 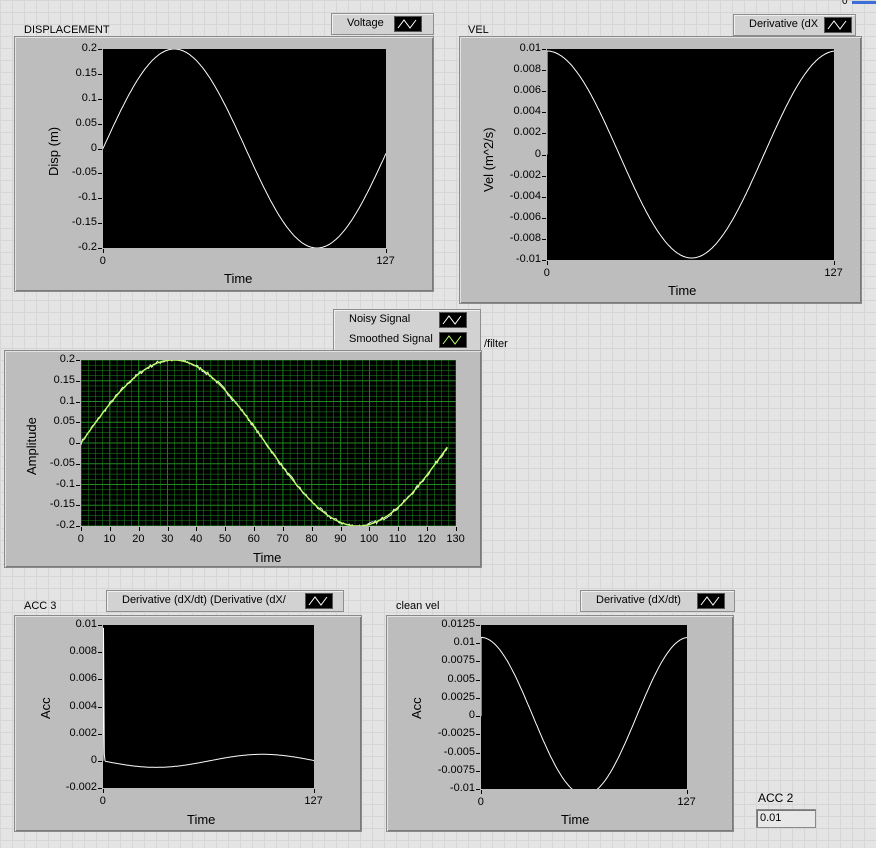 I want to click on displacement-legend: Voltage, so click(x=382, y=24).